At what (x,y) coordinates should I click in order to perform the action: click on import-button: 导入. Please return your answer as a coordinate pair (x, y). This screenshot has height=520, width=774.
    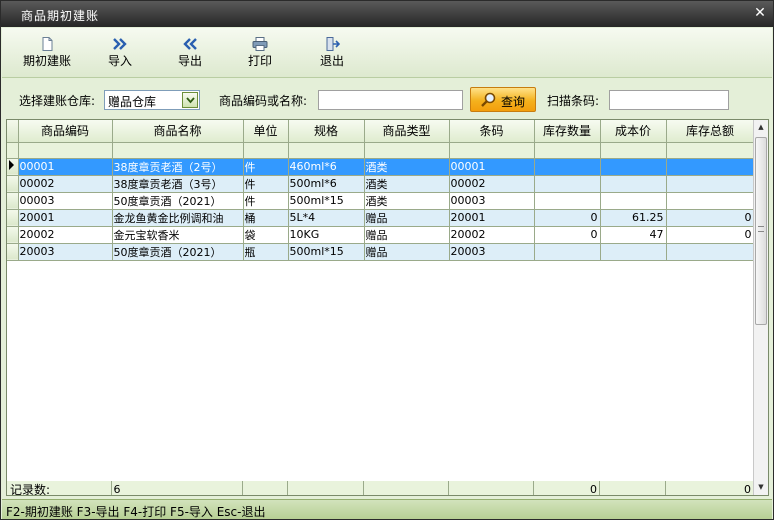
    Looking at the image, I should click on (120, 53).